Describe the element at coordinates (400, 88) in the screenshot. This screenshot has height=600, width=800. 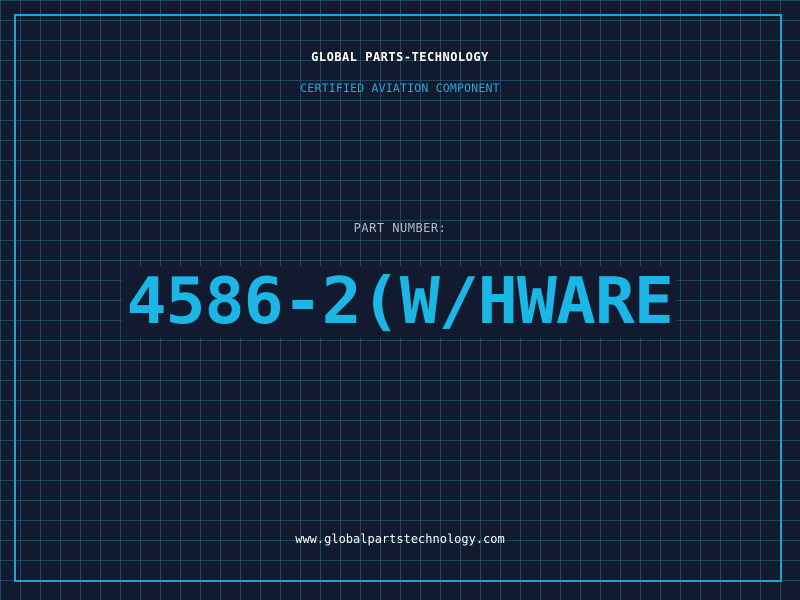
I see `certification-subtitle: CERTIFIED AVIATION COMPONENT` at that location.